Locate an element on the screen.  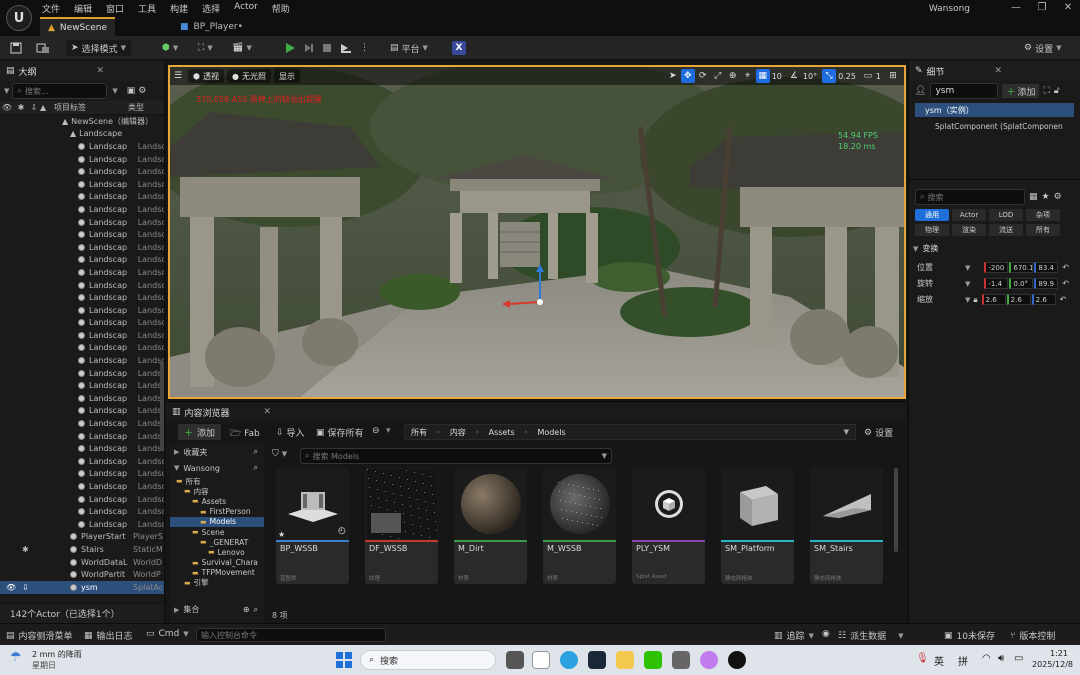
history-back-icon: ⊖ is located at coordinates (376, 431).